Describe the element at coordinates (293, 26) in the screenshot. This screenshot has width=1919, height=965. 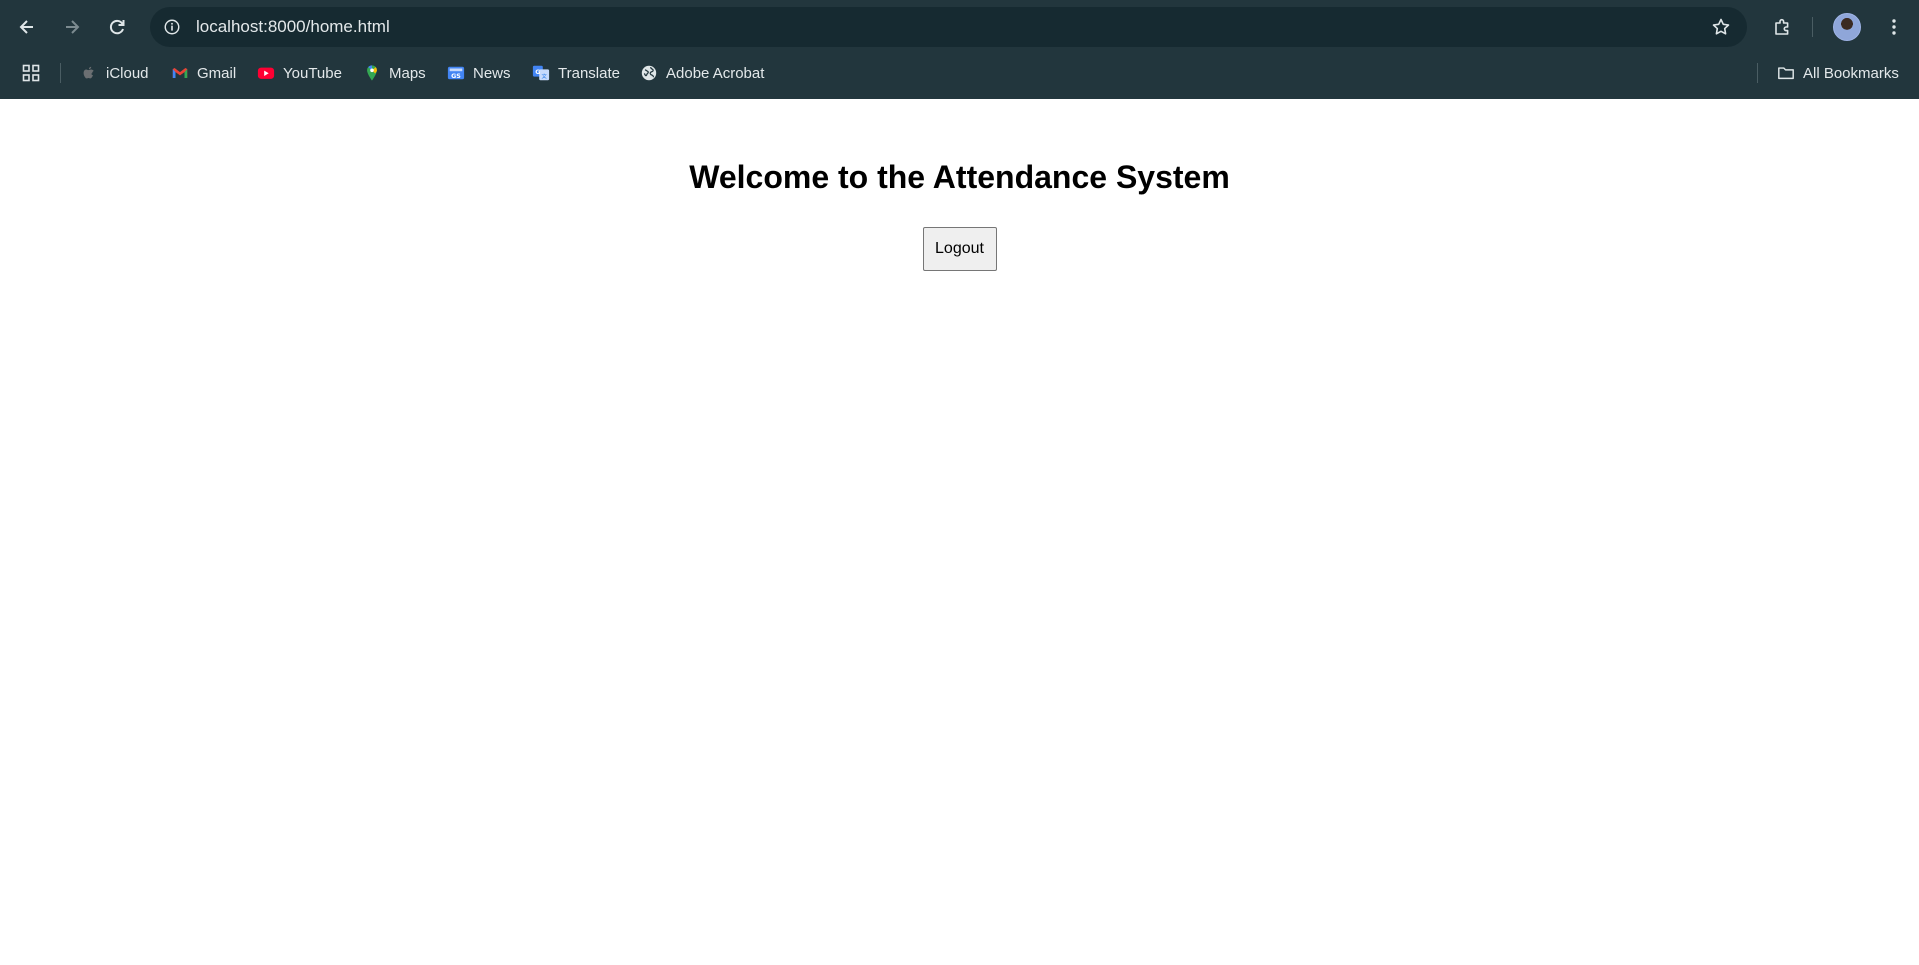
I see `url-text: localhost:8000/home.html` at that location.